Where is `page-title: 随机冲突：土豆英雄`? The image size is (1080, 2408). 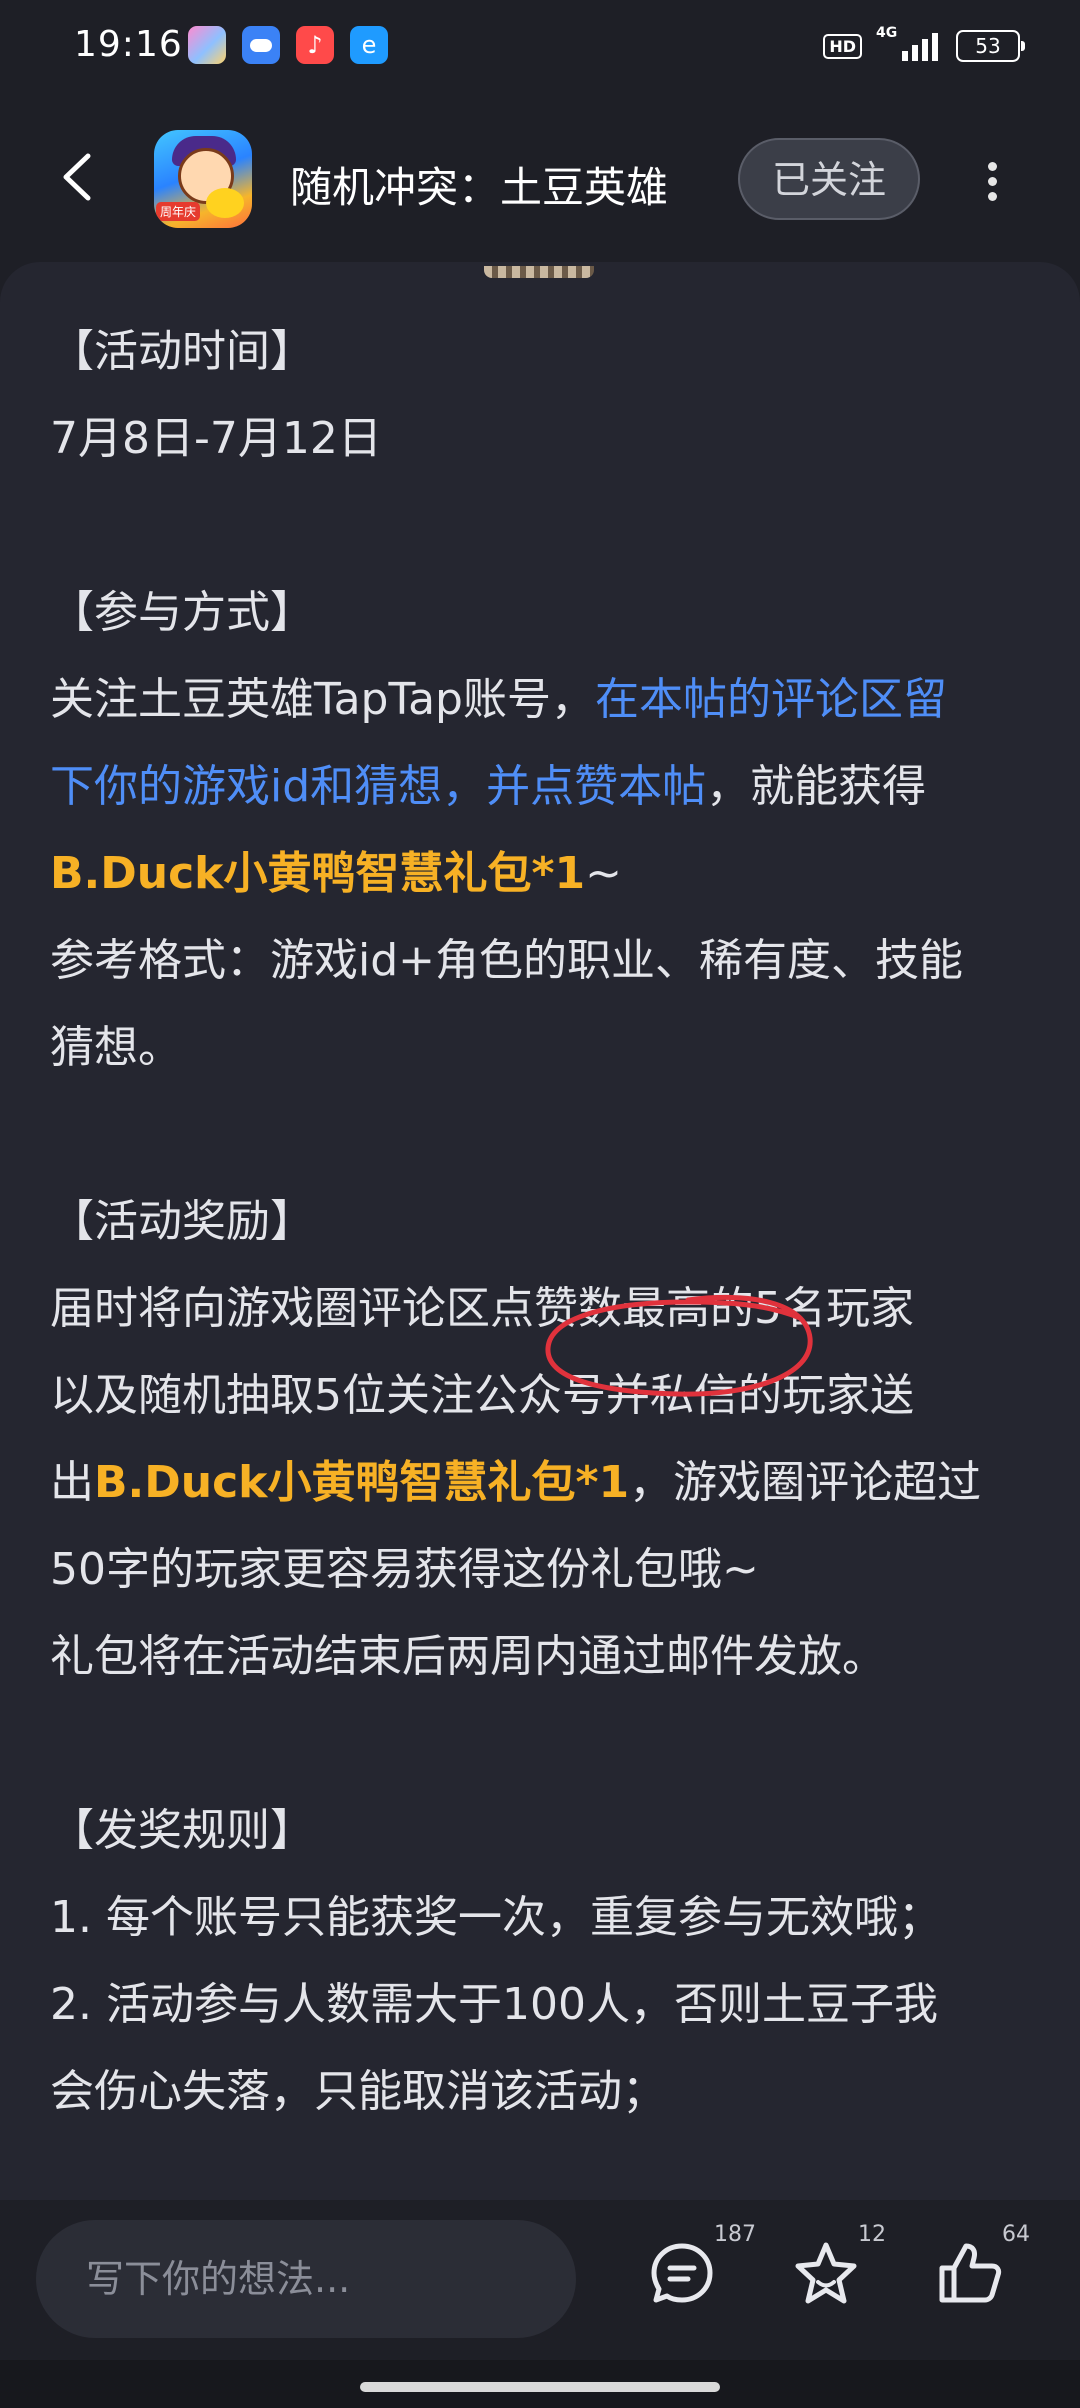 page-title: 随机冲突：土豆英雄 is located at coordinates (479, 184).